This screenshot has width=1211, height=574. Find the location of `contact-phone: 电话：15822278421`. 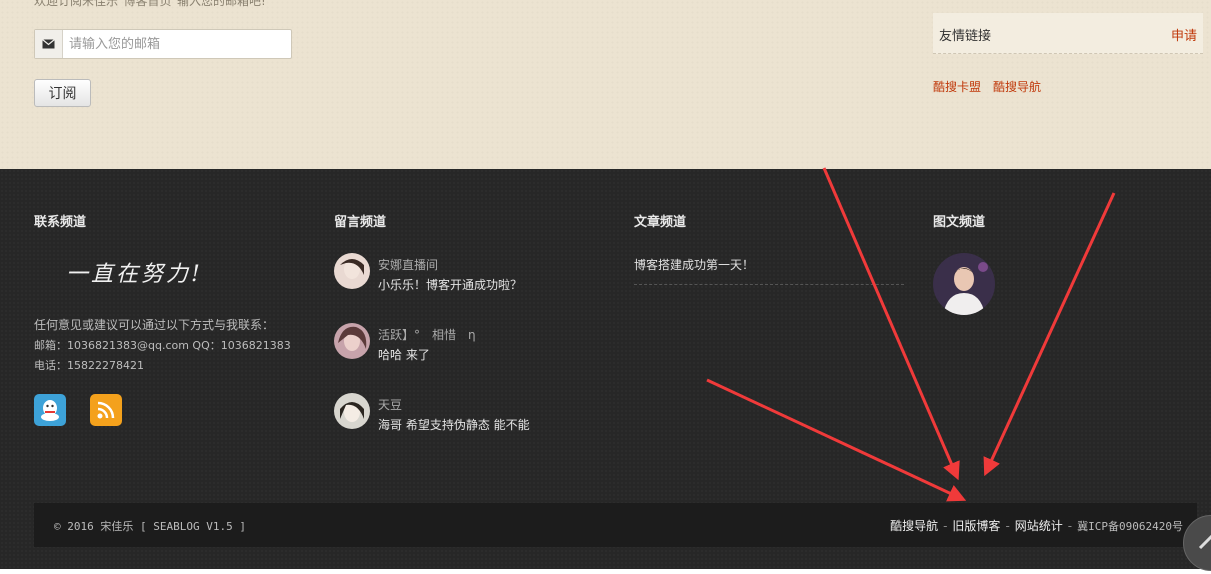

contact-phone: 电话：15822278421 is located at coordinates (89, 365).